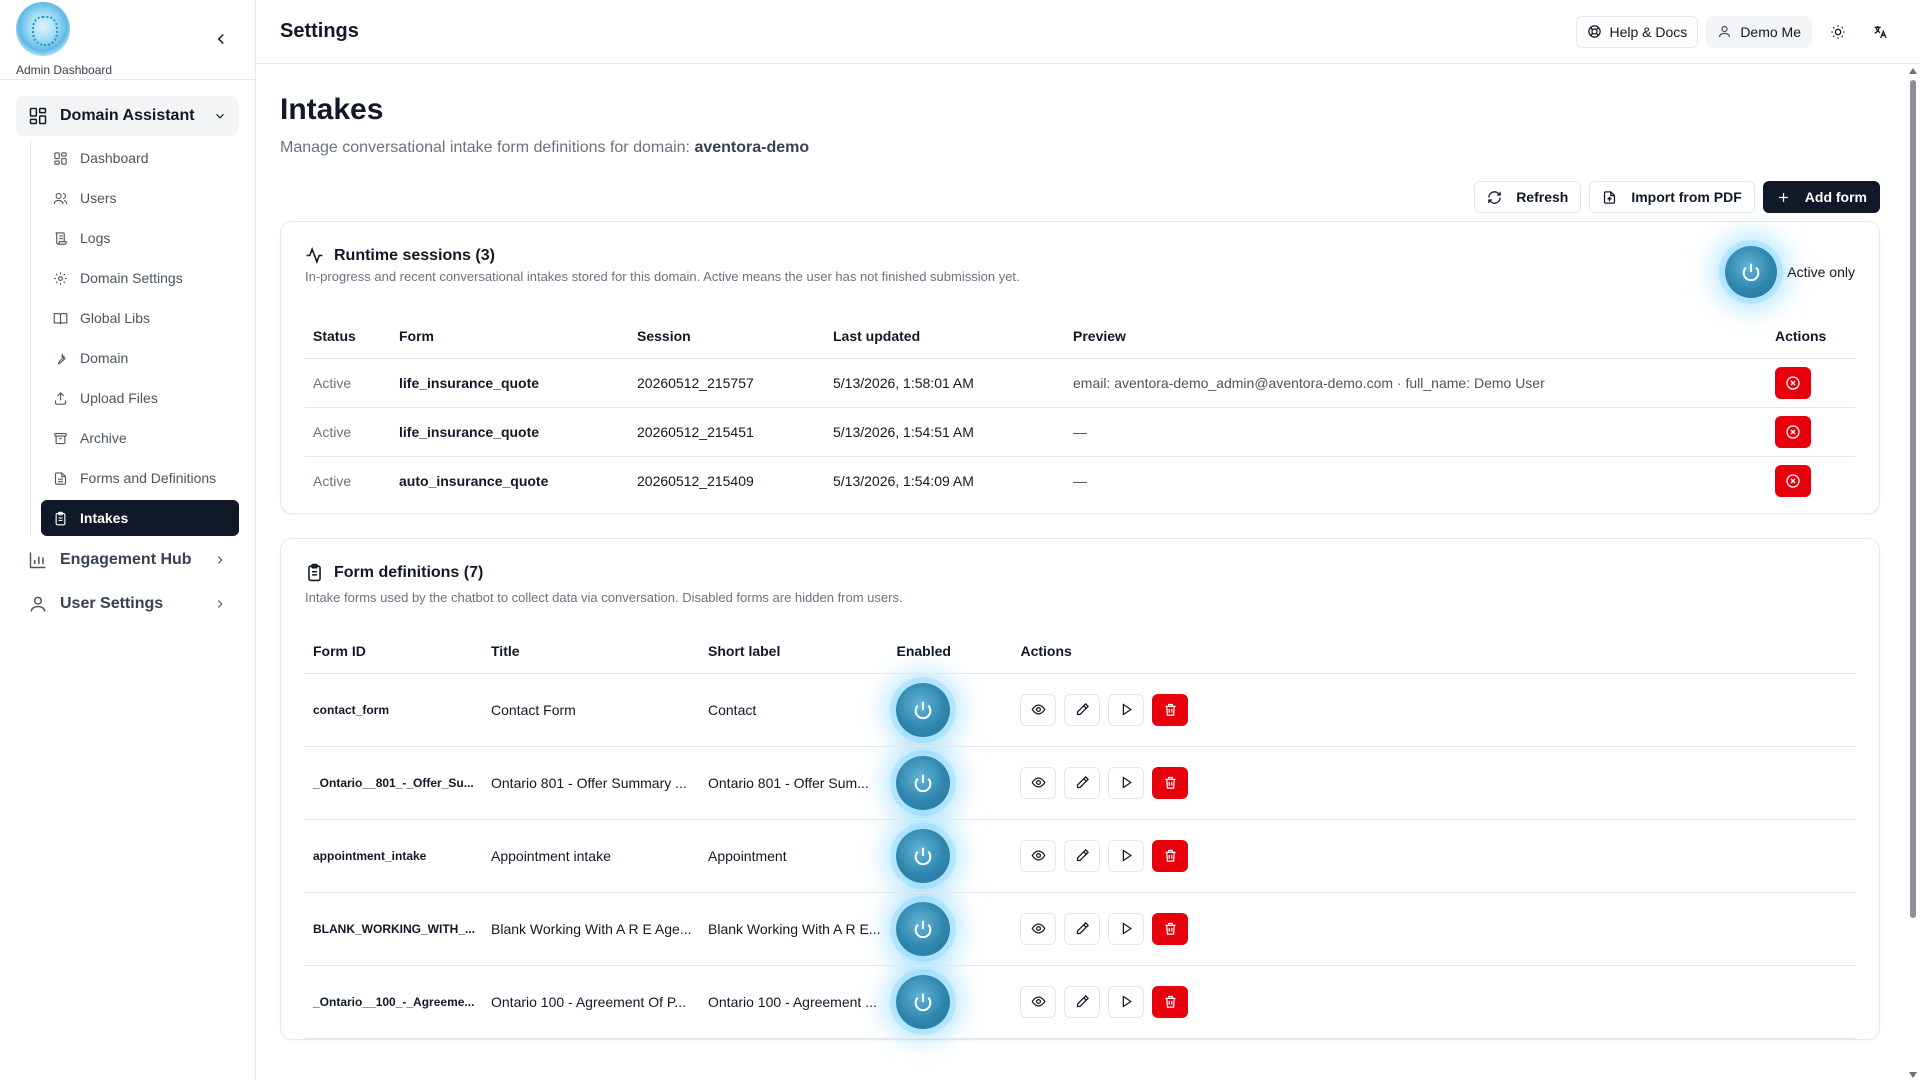  I want to click on sidebar-item-label: Upload Files, so click(119, 398).